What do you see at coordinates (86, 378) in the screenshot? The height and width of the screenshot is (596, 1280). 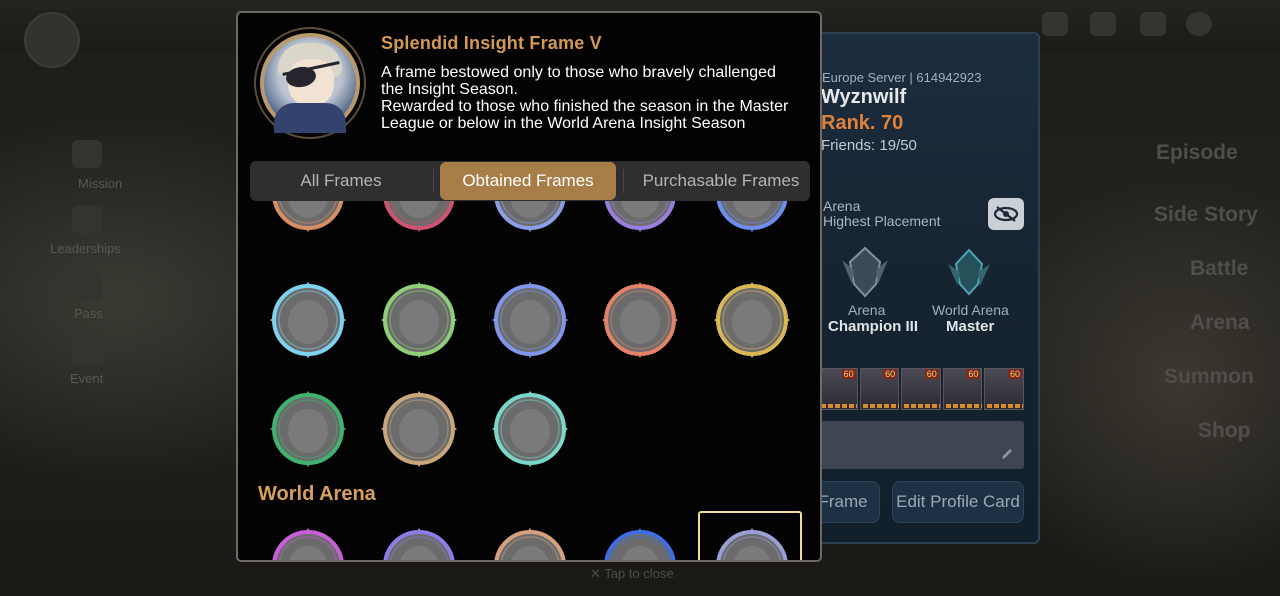 I see `left-menu-event: Event` at bounding box center [86, 378].